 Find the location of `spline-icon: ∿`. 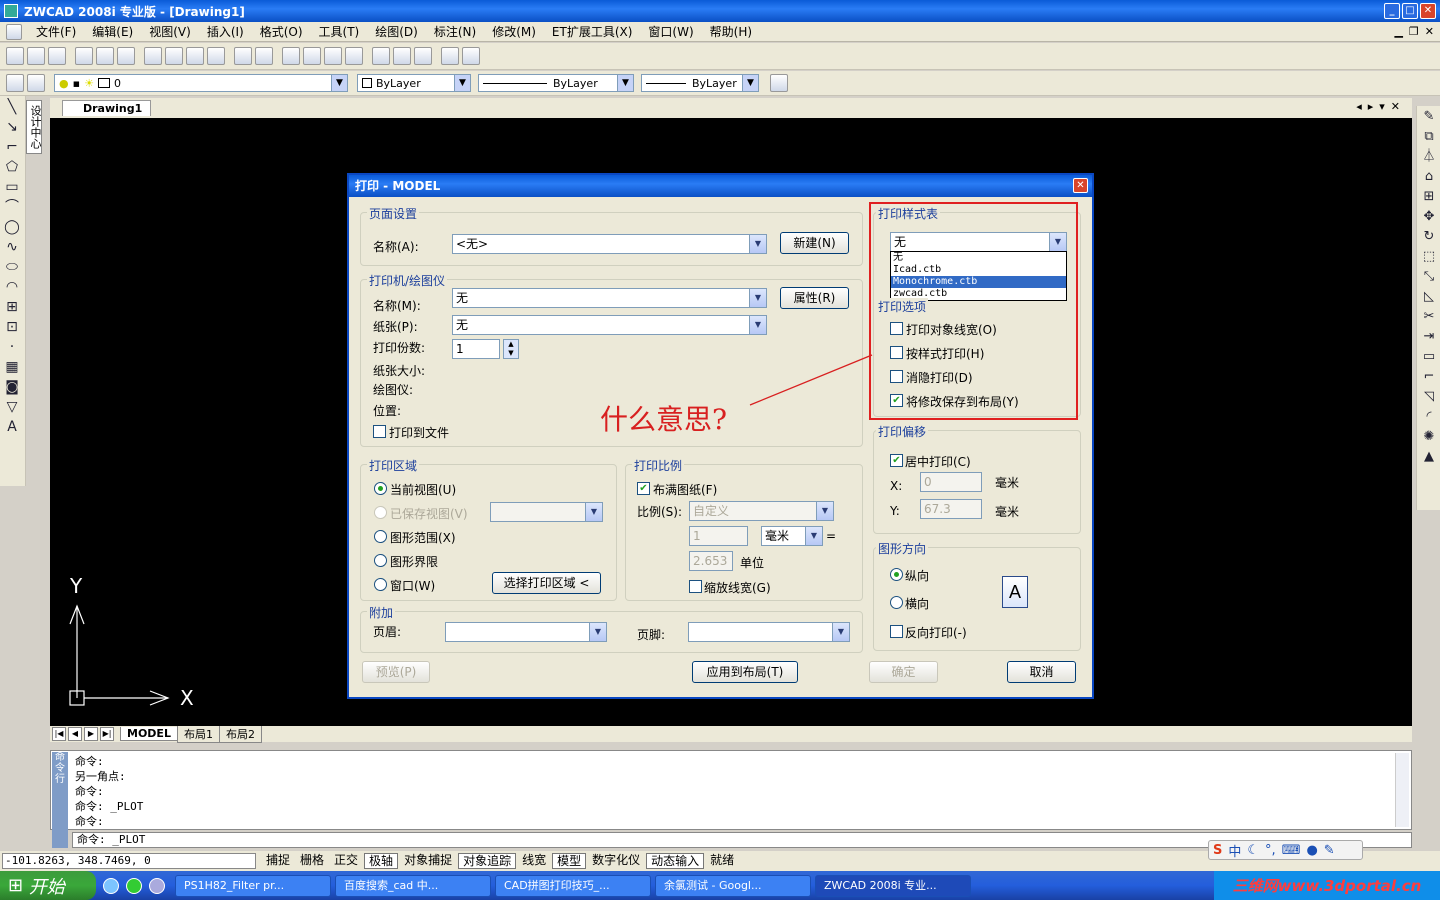

spline-icon: ∿ is located at coordinates (12, 247).